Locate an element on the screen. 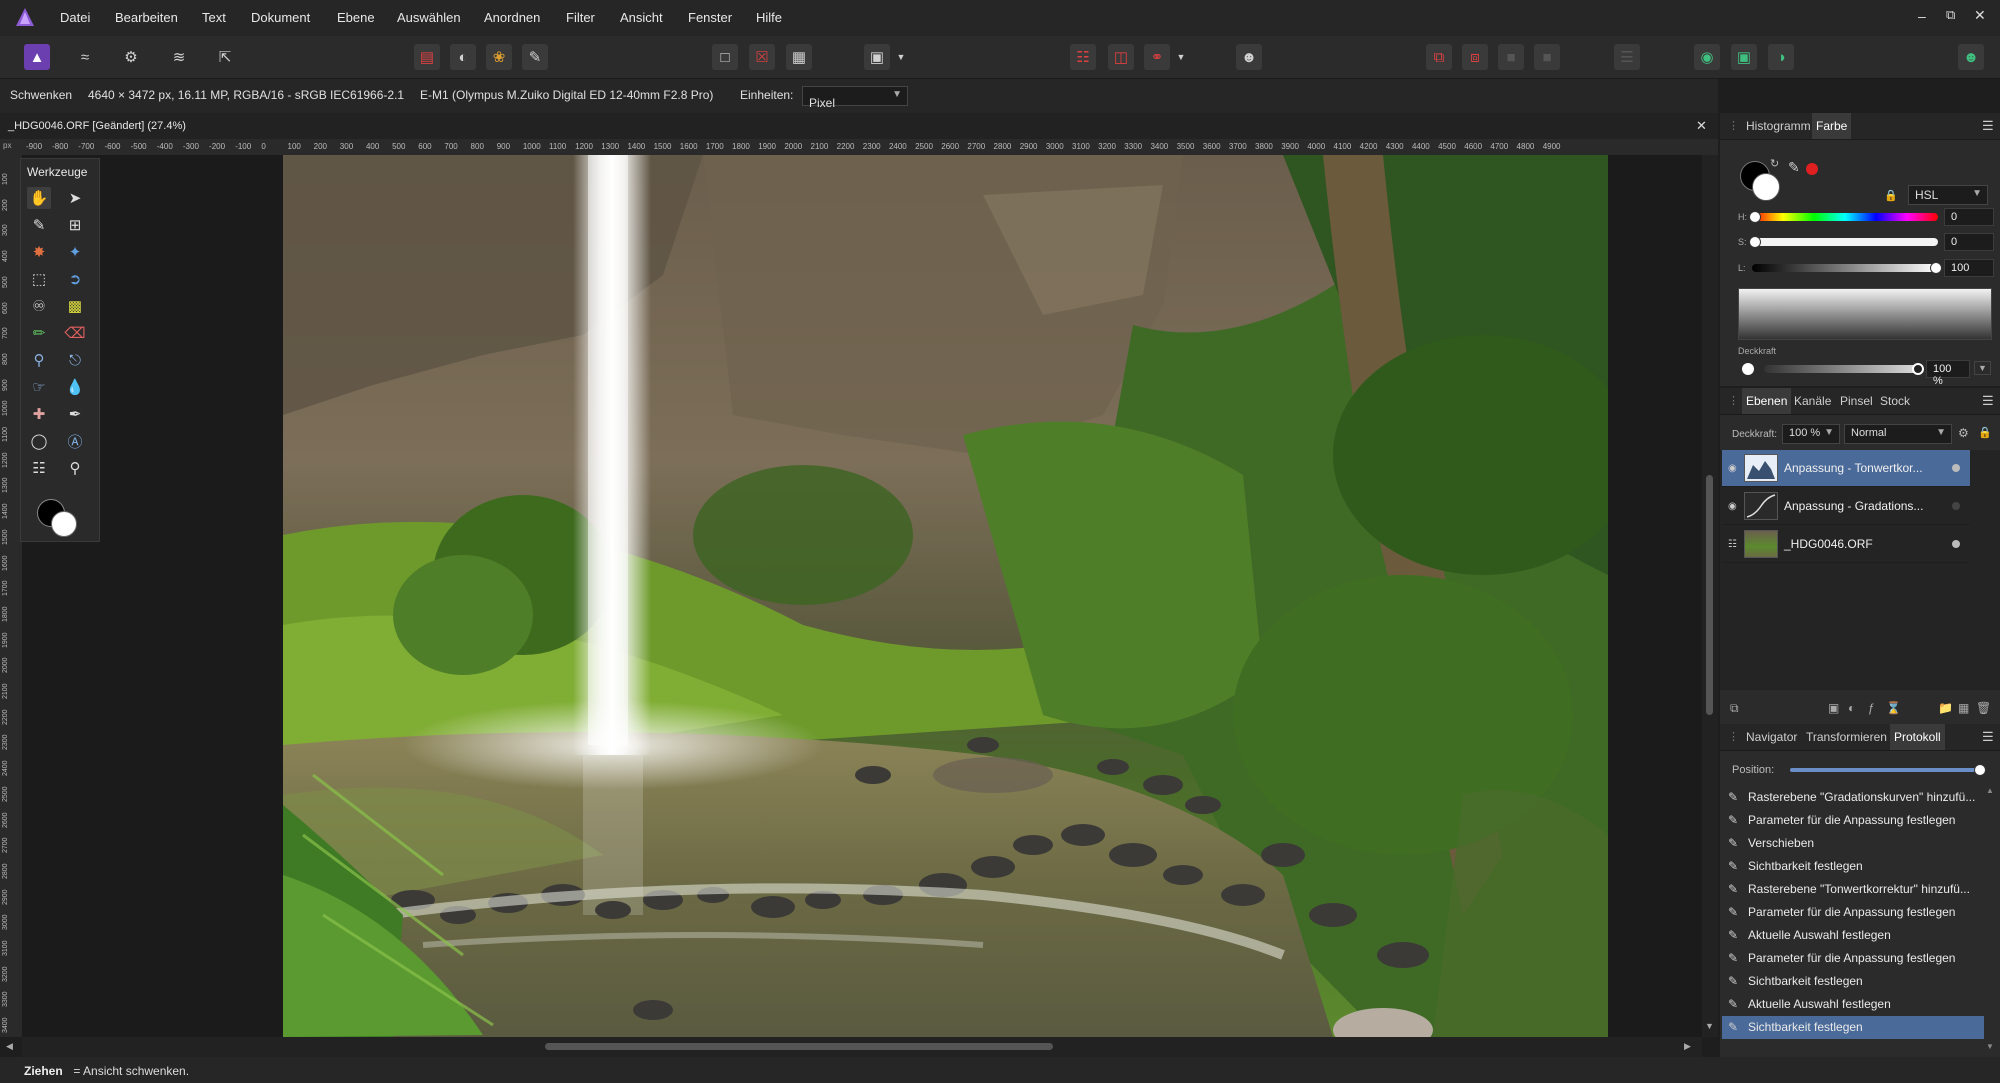  menu-hilfe: Hilfe is located at coordinates (769, 17).